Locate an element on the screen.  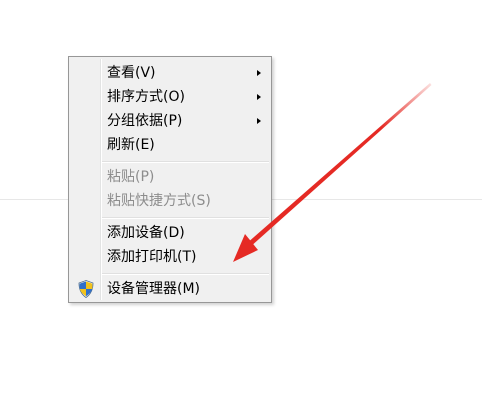
menu-item-label: 刷新(E) is located at coordinates (131, 145).